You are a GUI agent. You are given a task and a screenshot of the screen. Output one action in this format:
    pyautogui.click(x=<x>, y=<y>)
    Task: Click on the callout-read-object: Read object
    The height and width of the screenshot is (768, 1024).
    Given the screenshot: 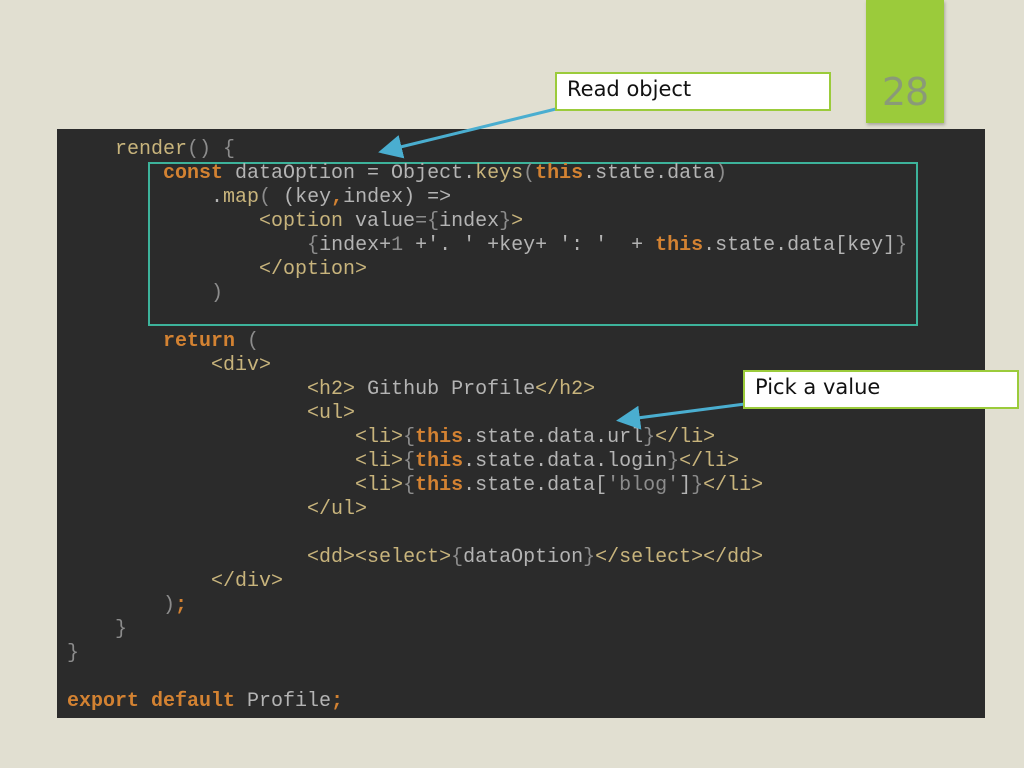 What is the action you would take?
    pyautogui.click(x=693, y=91)
    